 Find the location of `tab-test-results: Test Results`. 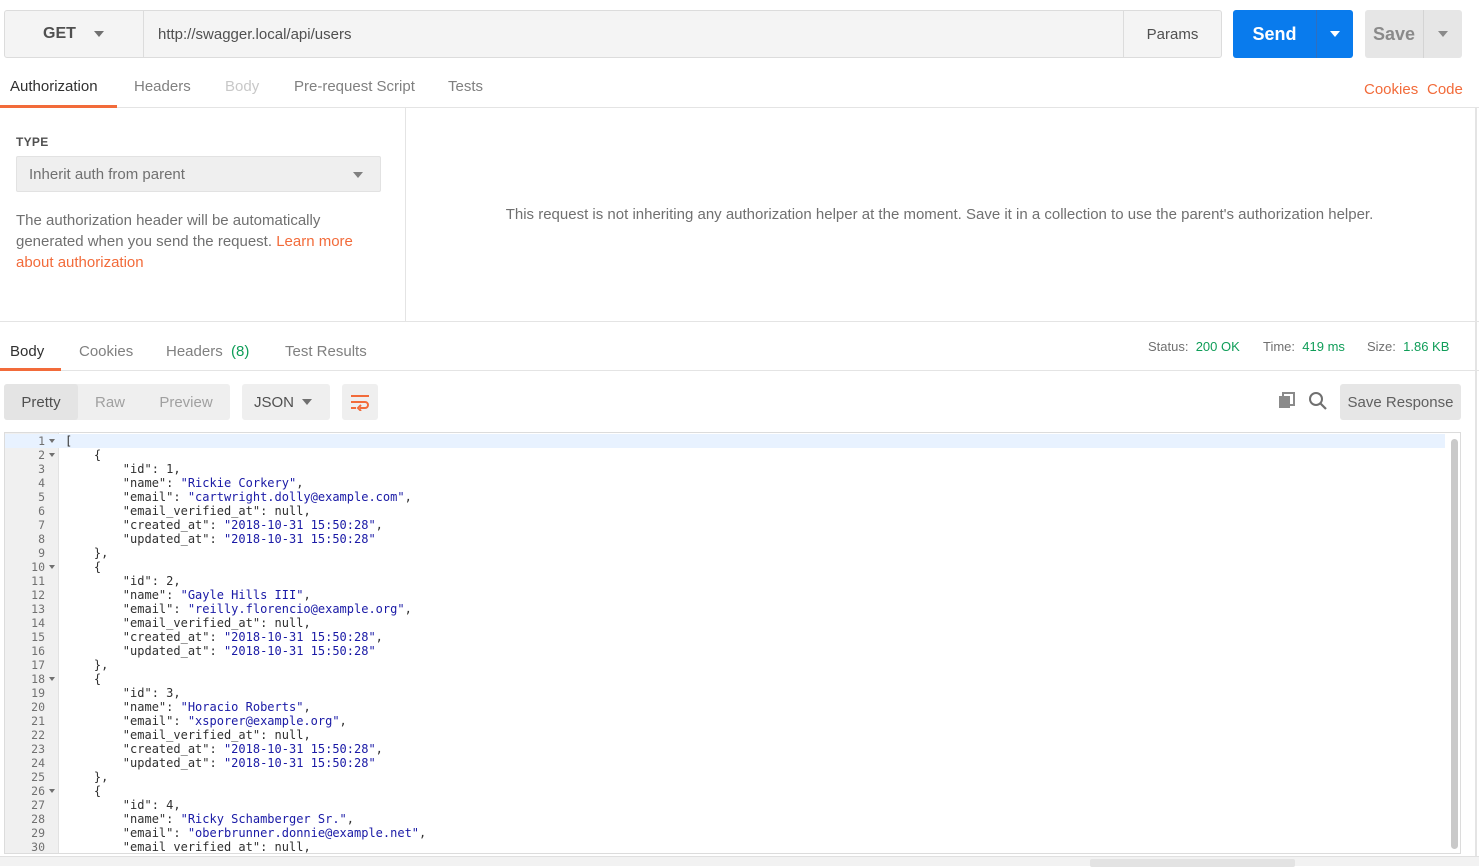

tab-test-results: Test Results is located at coordinates (326, 351).